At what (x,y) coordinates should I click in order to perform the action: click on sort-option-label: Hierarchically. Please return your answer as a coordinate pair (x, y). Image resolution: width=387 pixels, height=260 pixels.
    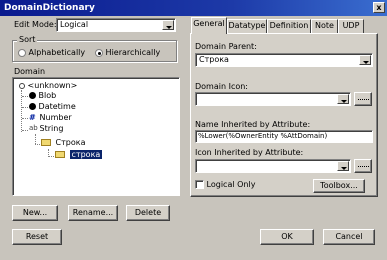
    Looking at the image, I should click on (133, 52).